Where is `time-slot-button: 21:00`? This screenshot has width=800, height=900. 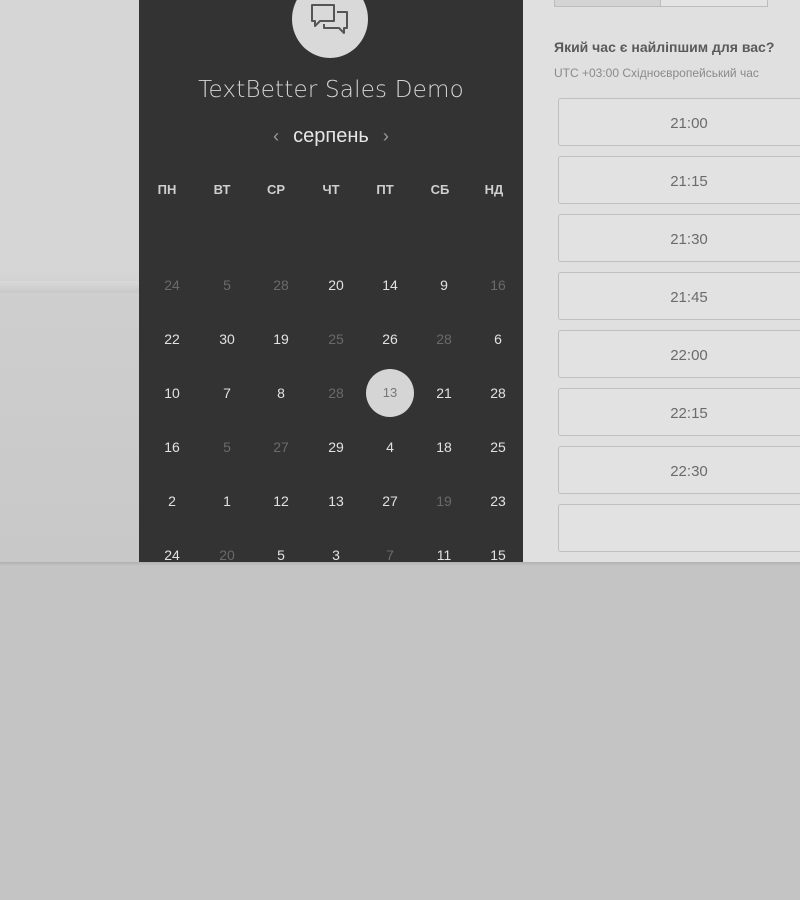 time-slot-button: 21:00 is located at coordinates (679, 122).